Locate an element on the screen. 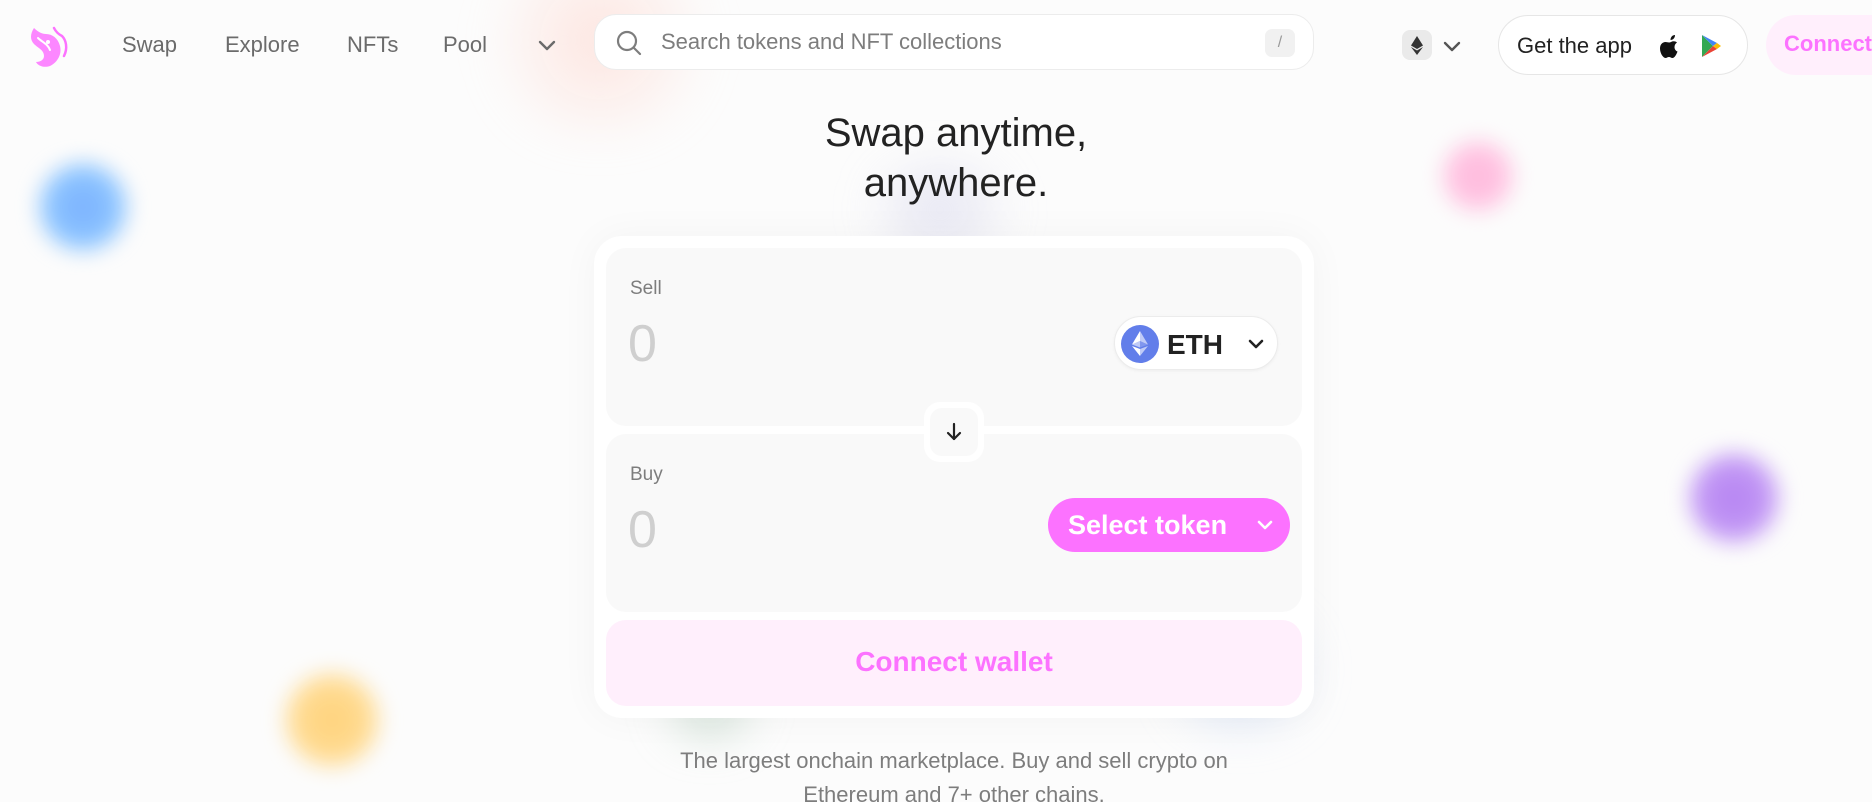  tagline-line: Ethereum and 7+ other chains. is located at coordinates (954, 792).